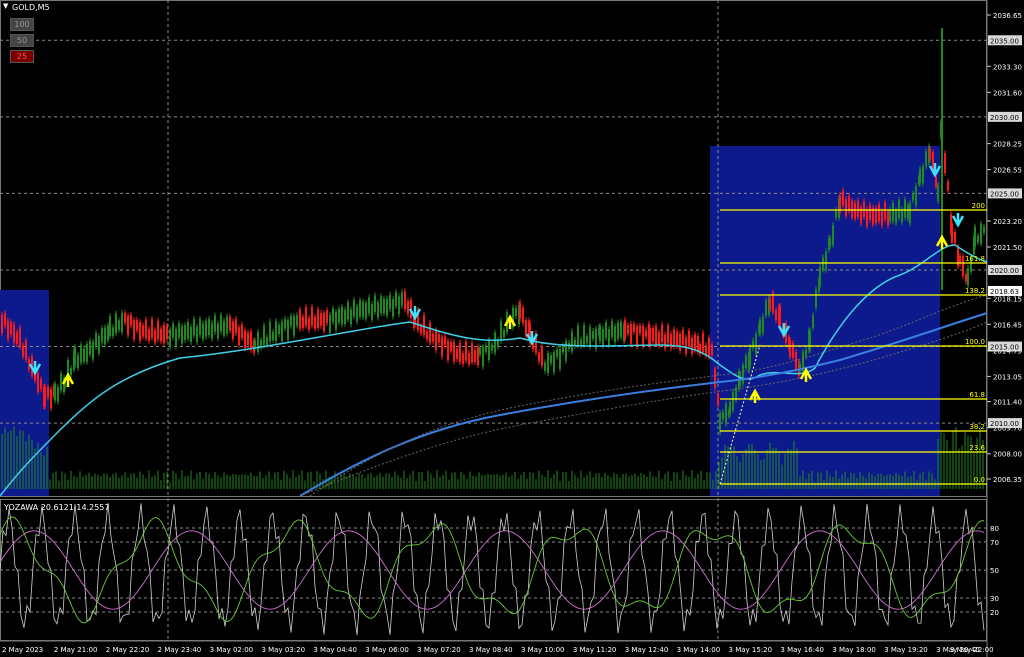 The width and height of the screenshot is (1024, 657). I want to click on time-tick-label: 3 May 12:40, so click(647, 650).